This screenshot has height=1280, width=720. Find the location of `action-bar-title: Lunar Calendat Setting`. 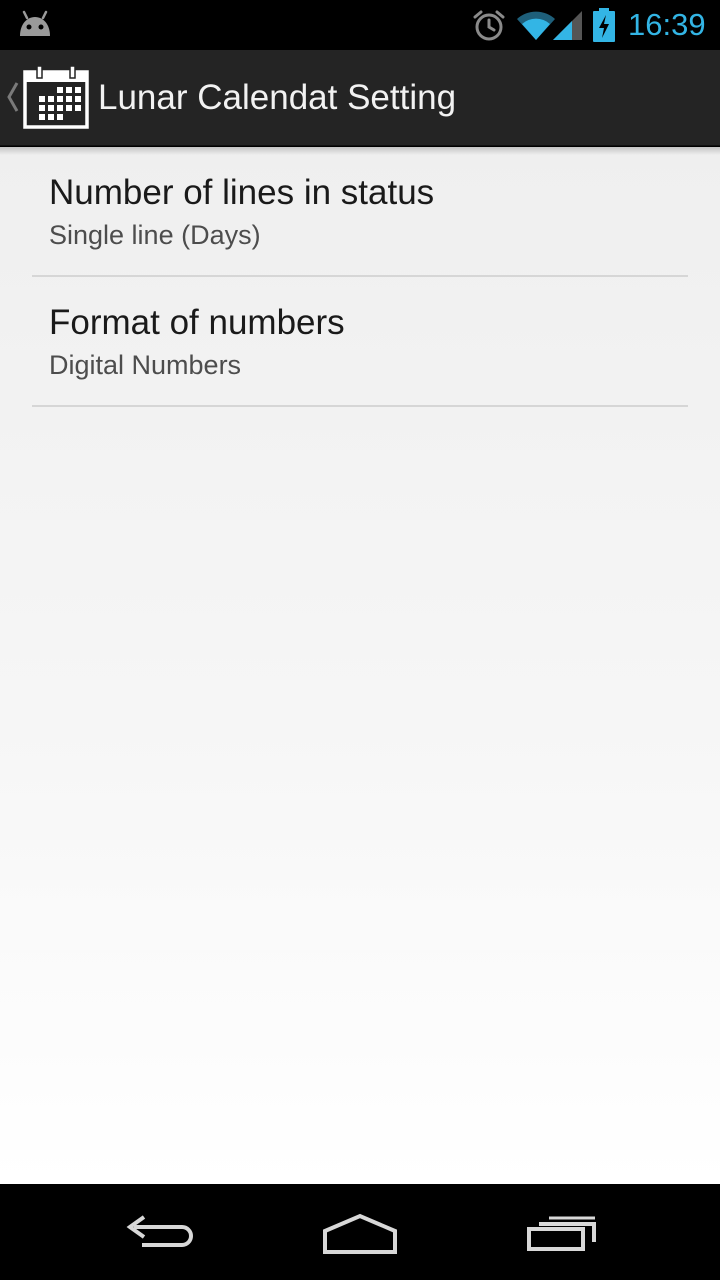

action-bar-title: Lunar Calendat Setting is located at coordinates (277, 97).